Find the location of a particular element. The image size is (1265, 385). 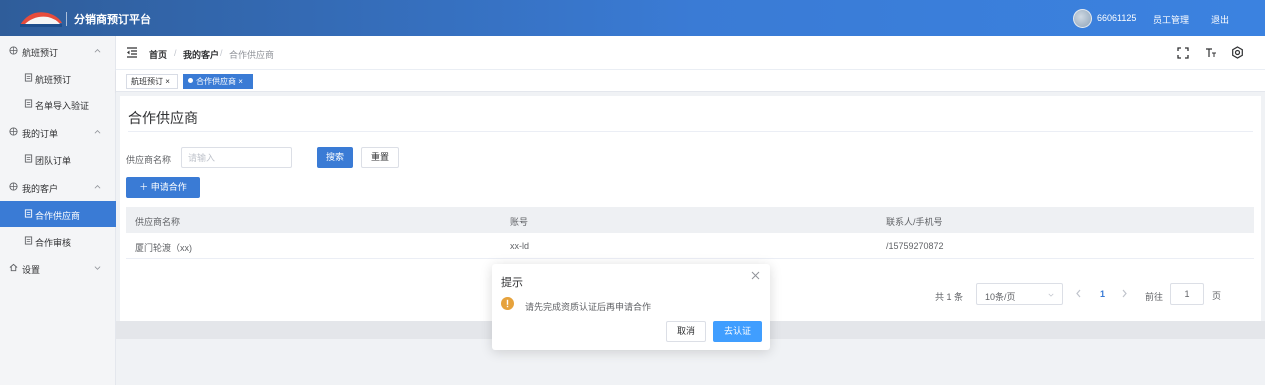

sidebar-group-orders: 我的订单 is located at coordinates (58, 132).